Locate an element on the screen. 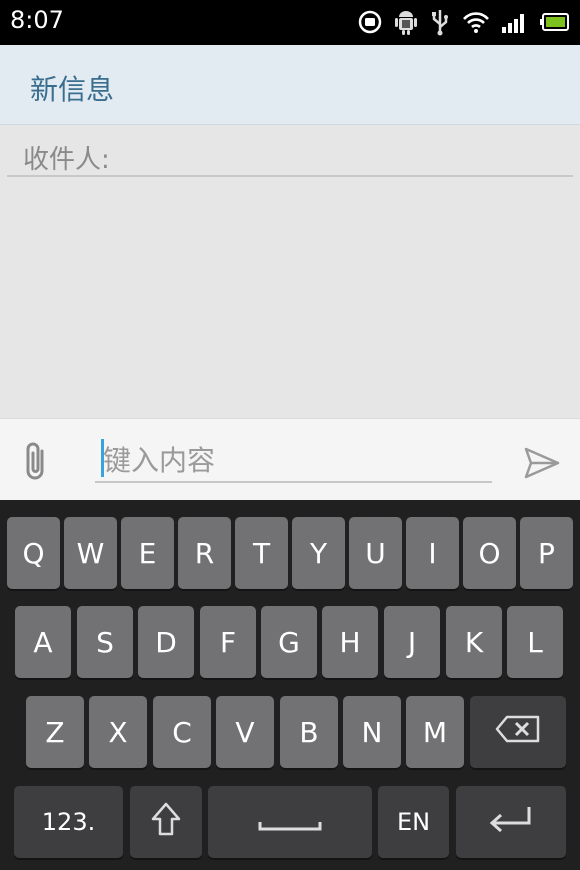  key-p: P is located at coordinates (546, 553).